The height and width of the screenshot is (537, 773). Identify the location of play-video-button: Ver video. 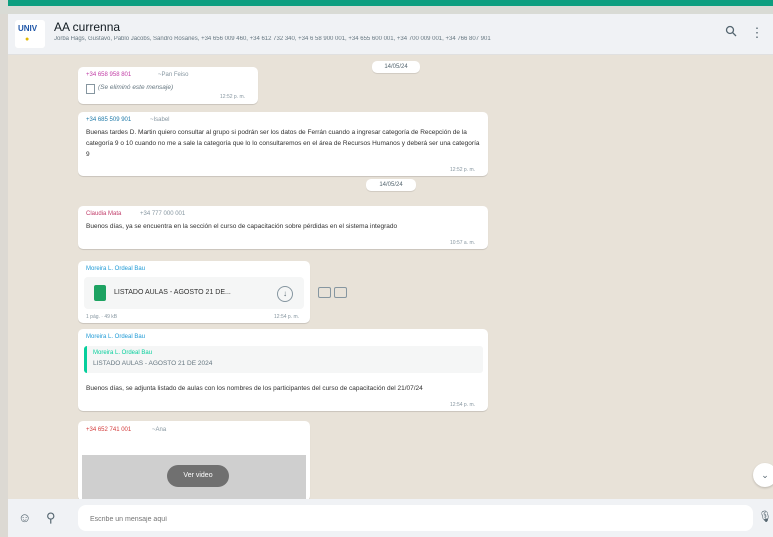
(198, 476).